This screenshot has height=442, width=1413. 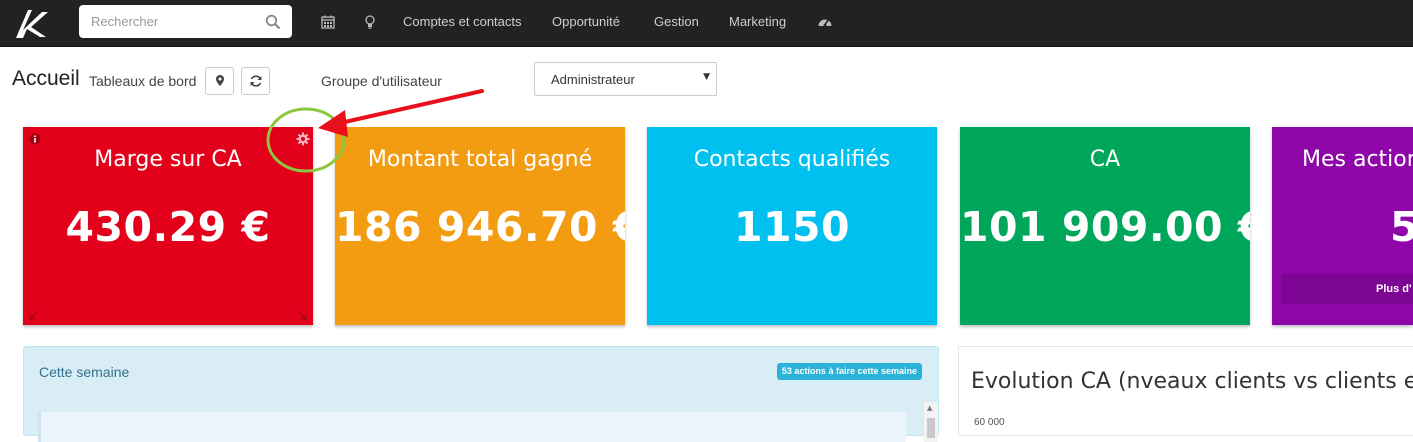 What do you see at coordinates (35, 139) in the screenshot?
I see `info-icon` at bounding box center [35, 139].